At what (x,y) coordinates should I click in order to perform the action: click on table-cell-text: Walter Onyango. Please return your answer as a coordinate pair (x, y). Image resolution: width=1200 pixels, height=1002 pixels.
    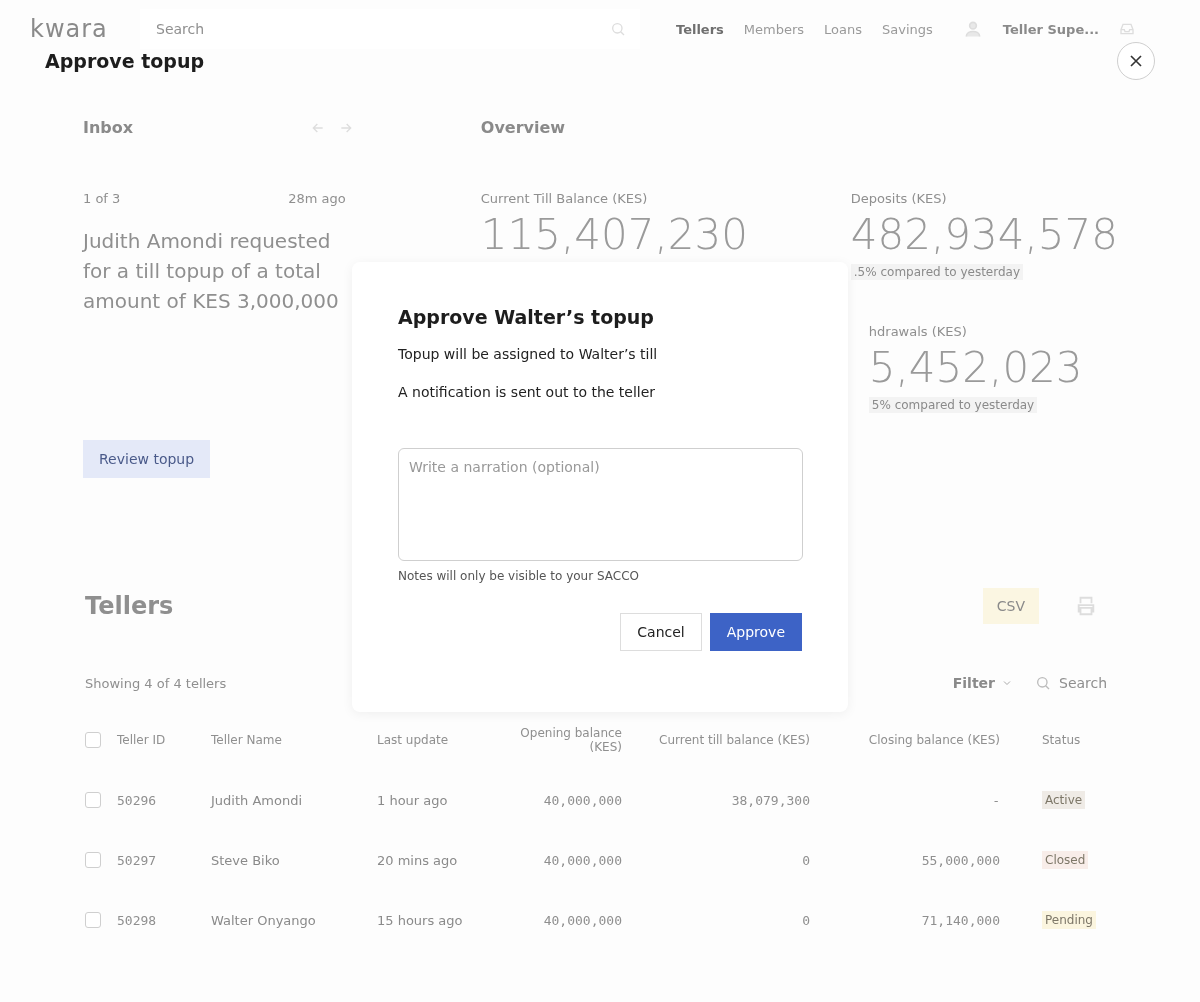
    Looking at the image, I should click on (264, 920).